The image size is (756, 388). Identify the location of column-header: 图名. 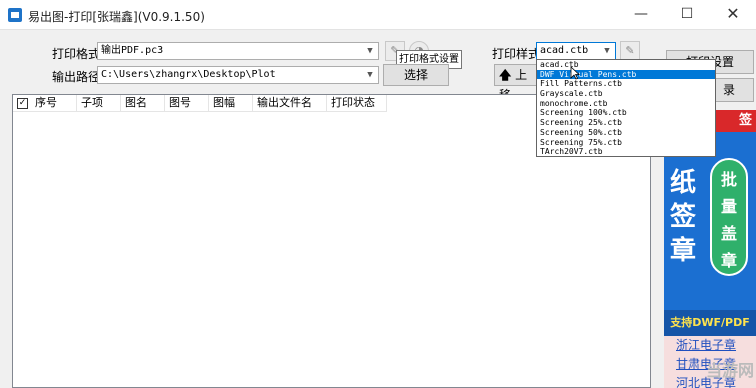
(143, 103).